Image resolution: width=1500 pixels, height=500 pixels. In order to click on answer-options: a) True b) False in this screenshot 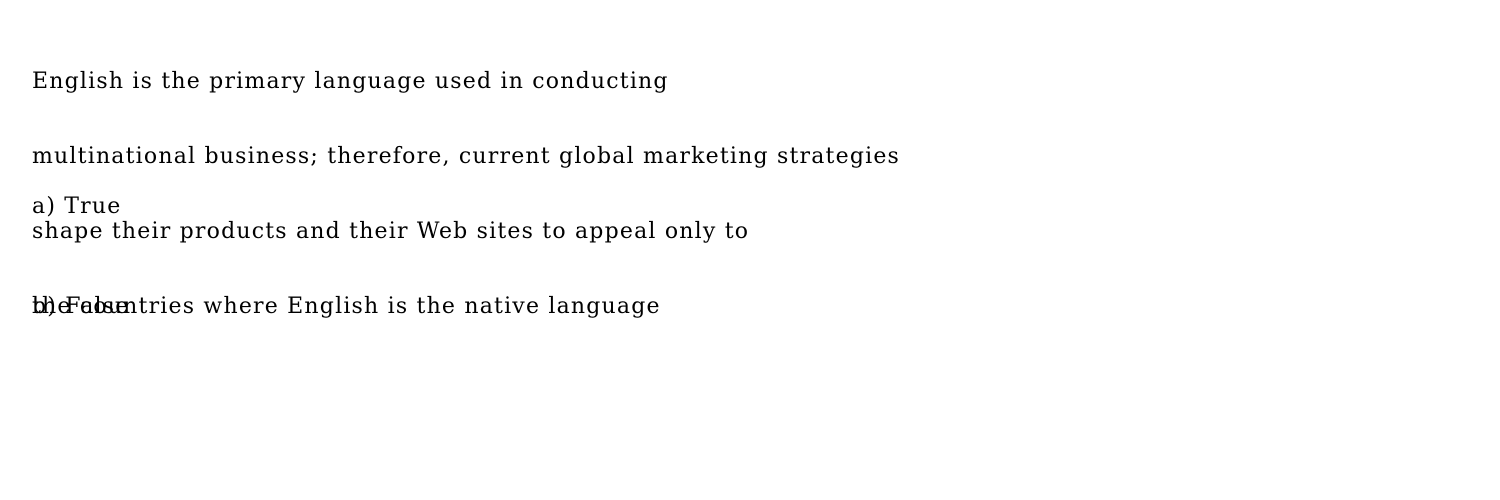, I will do `click(81, 256)`.